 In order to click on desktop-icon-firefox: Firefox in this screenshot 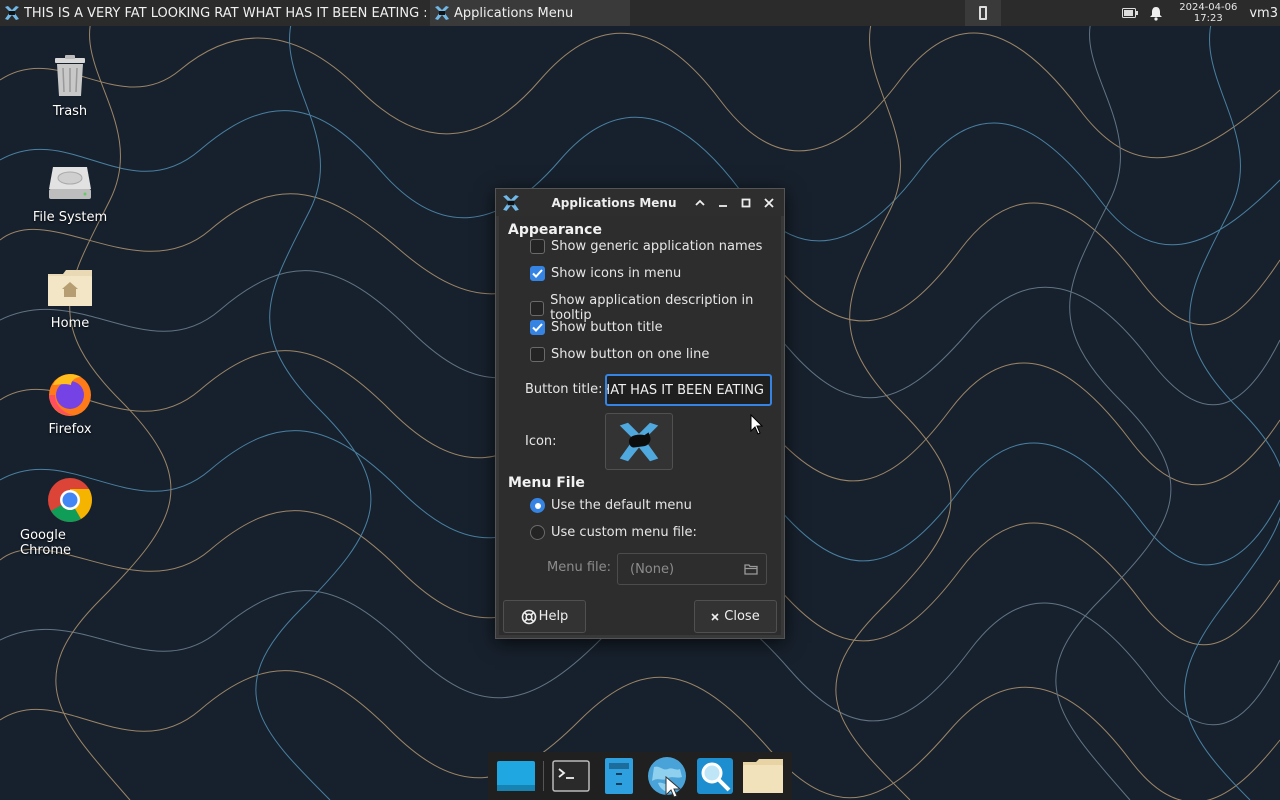, I will do `click(70, 403)`.